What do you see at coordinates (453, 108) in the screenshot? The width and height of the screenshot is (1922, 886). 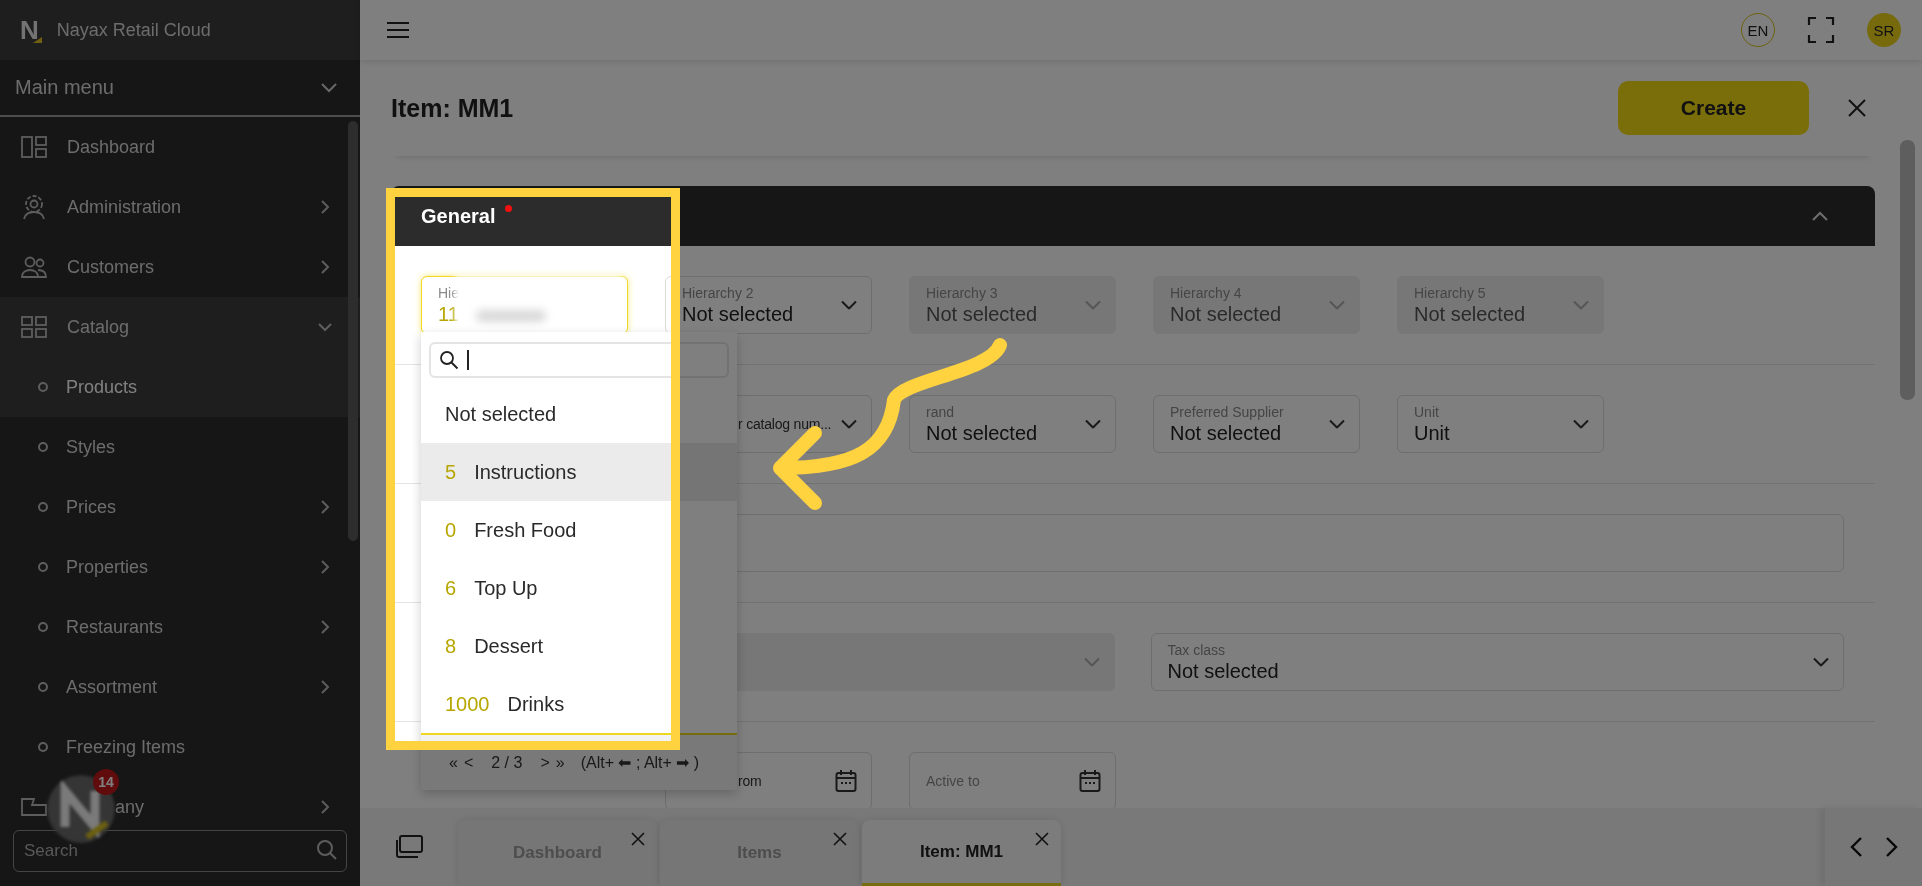 I see `page-title: Item: MM1` at bounding box center [453, 108].